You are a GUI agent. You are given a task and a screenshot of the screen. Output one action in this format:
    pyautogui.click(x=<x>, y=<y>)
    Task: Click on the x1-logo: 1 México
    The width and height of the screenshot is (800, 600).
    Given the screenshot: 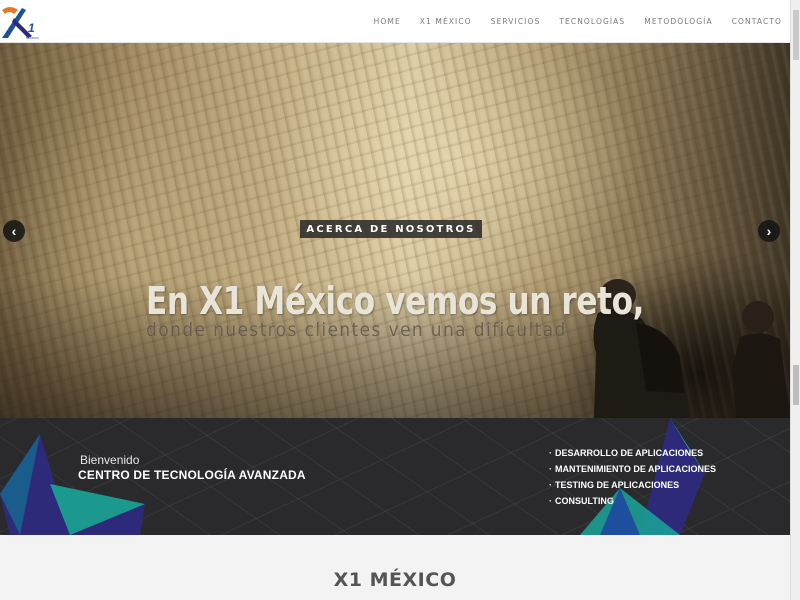 What is the action you would take?
    pyautogui.click(x=22, y=21)
    